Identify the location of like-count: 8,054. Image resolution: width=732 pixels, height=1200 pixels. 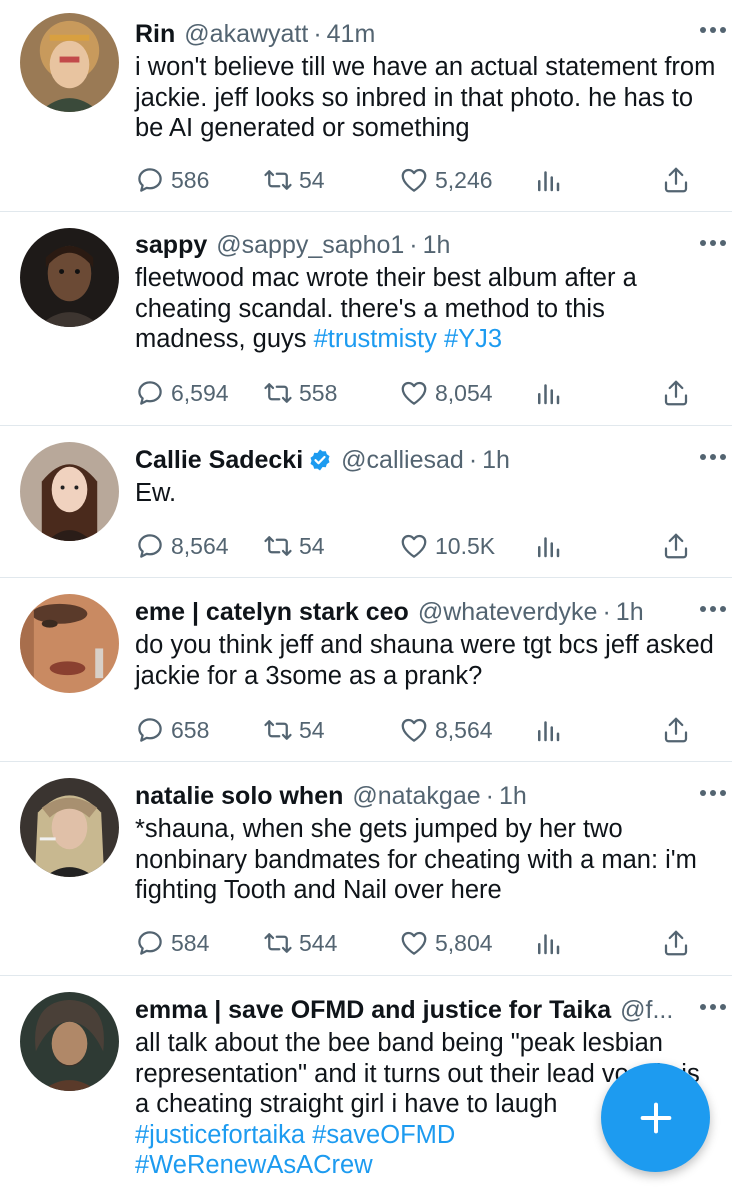
(464, 392).